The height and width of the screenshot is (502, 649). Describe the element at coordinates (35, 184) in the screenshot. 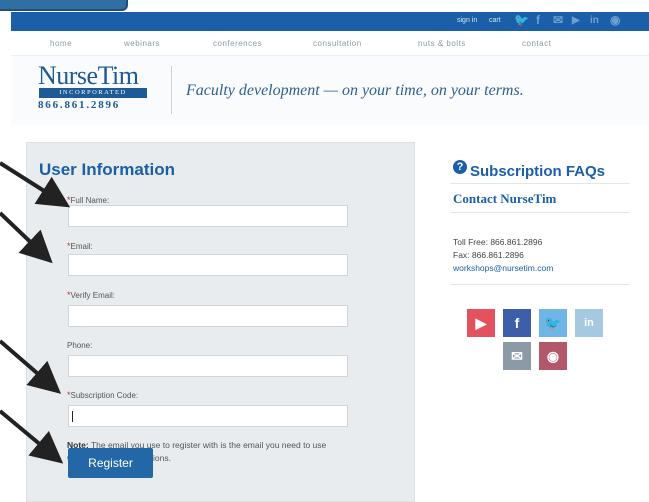

I see `arrow-to-full-name` at that location.